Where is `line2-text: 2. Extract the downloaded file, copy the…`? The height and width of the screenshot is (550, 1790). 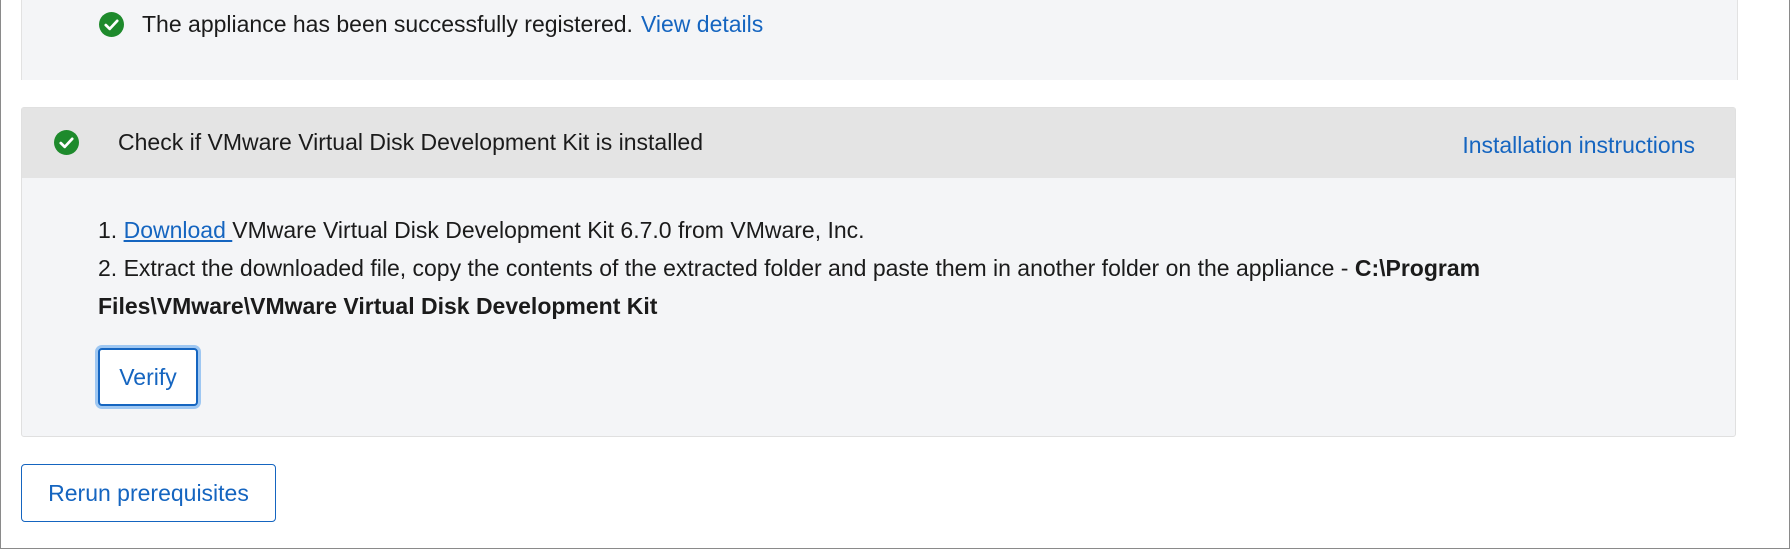 line2-text: 2. Extract the downloaded file, copy the… is located at coordinates (726, 268).